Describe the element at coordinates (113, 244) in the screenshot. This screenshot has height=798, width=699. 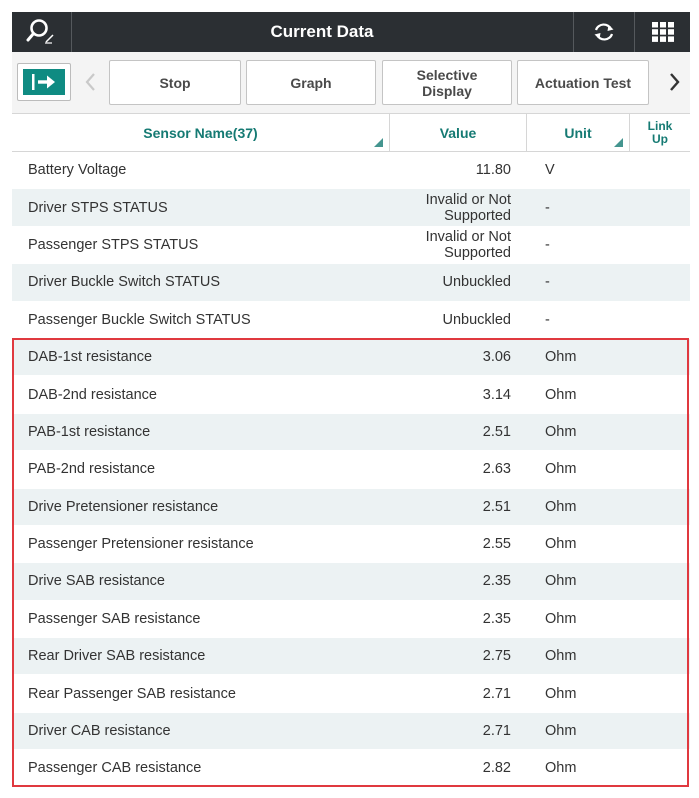
I see `sensor-name: Passenger STPS STATUS` at that location.